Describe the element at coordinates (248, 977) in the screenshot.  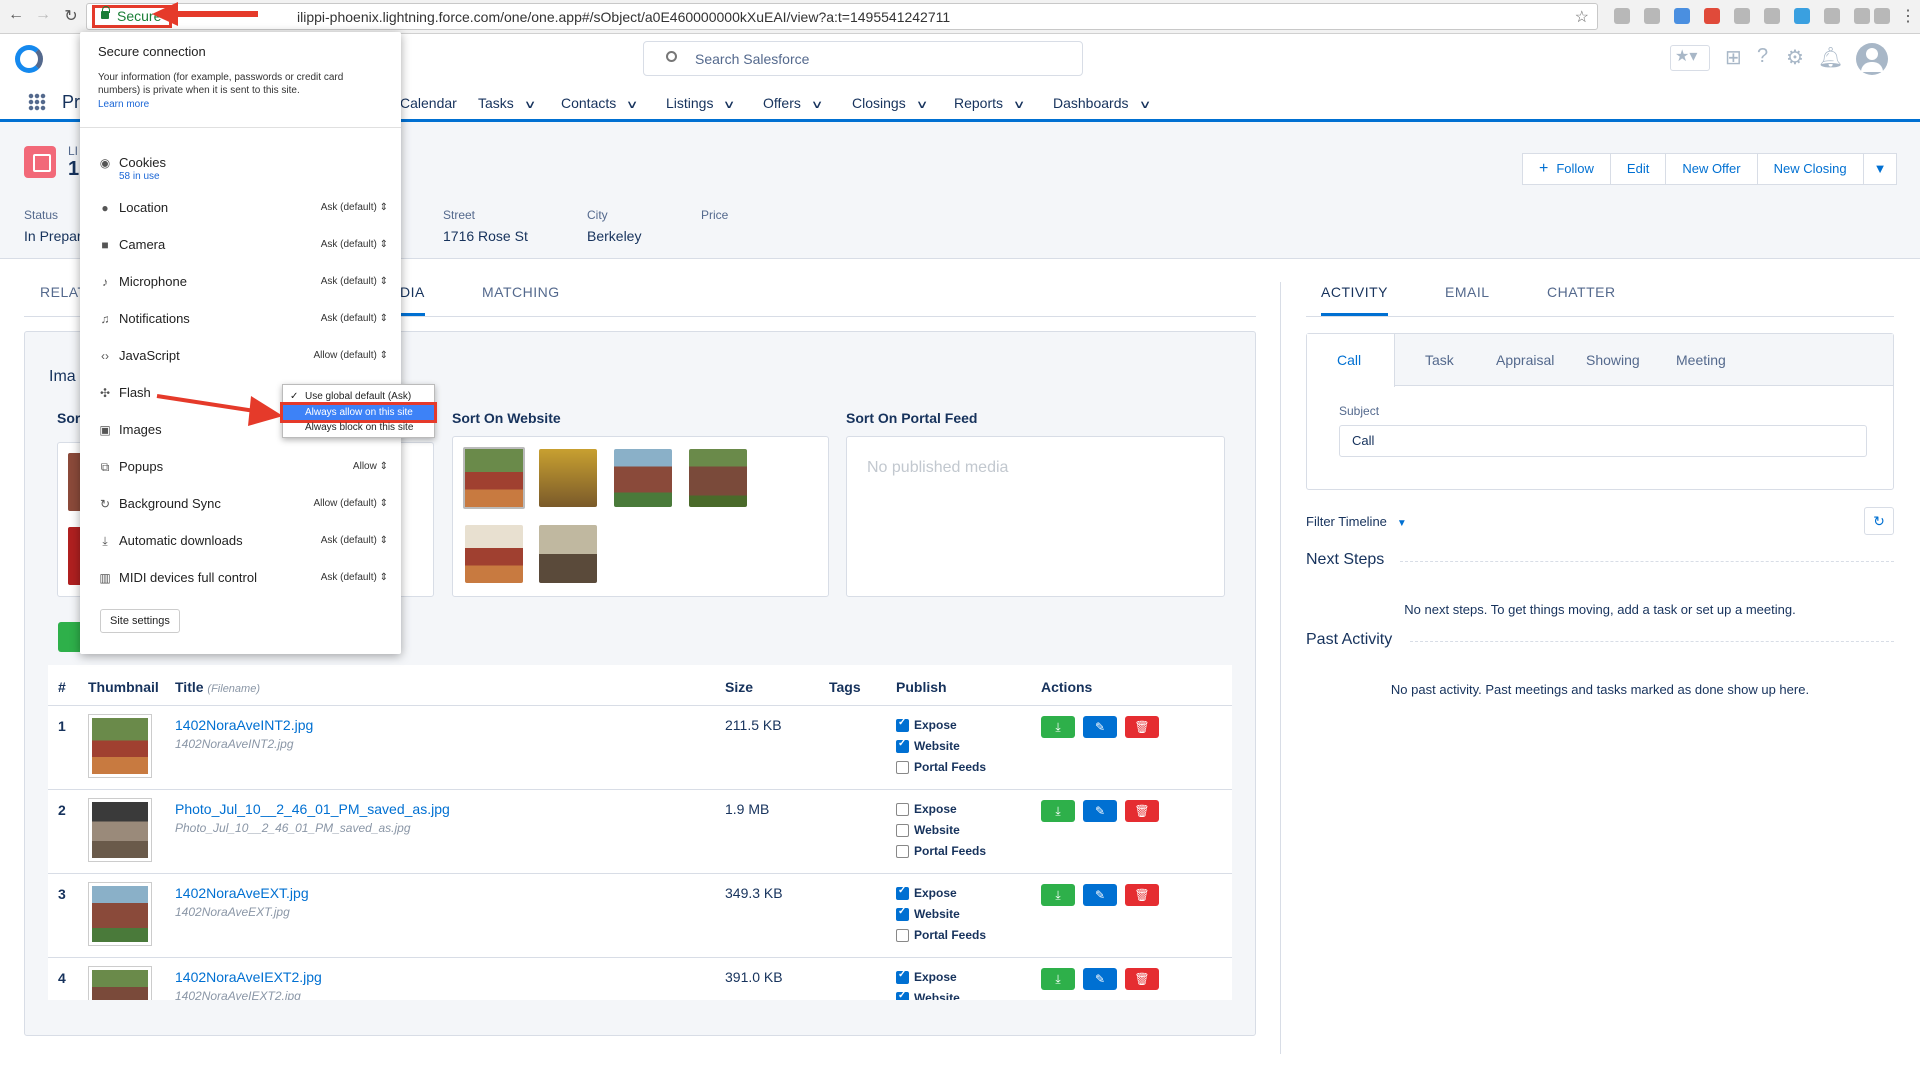
I see `media-title-link: 1402NoraAveIEXT2.jpg` at that location.